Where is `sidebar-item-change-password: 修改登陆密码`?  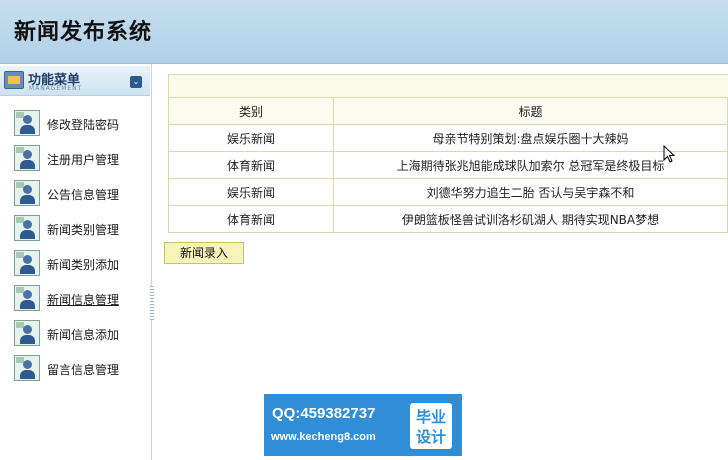
sidebar-item-change-password: 修改登陆密码 is located at coordinates (75, 123).